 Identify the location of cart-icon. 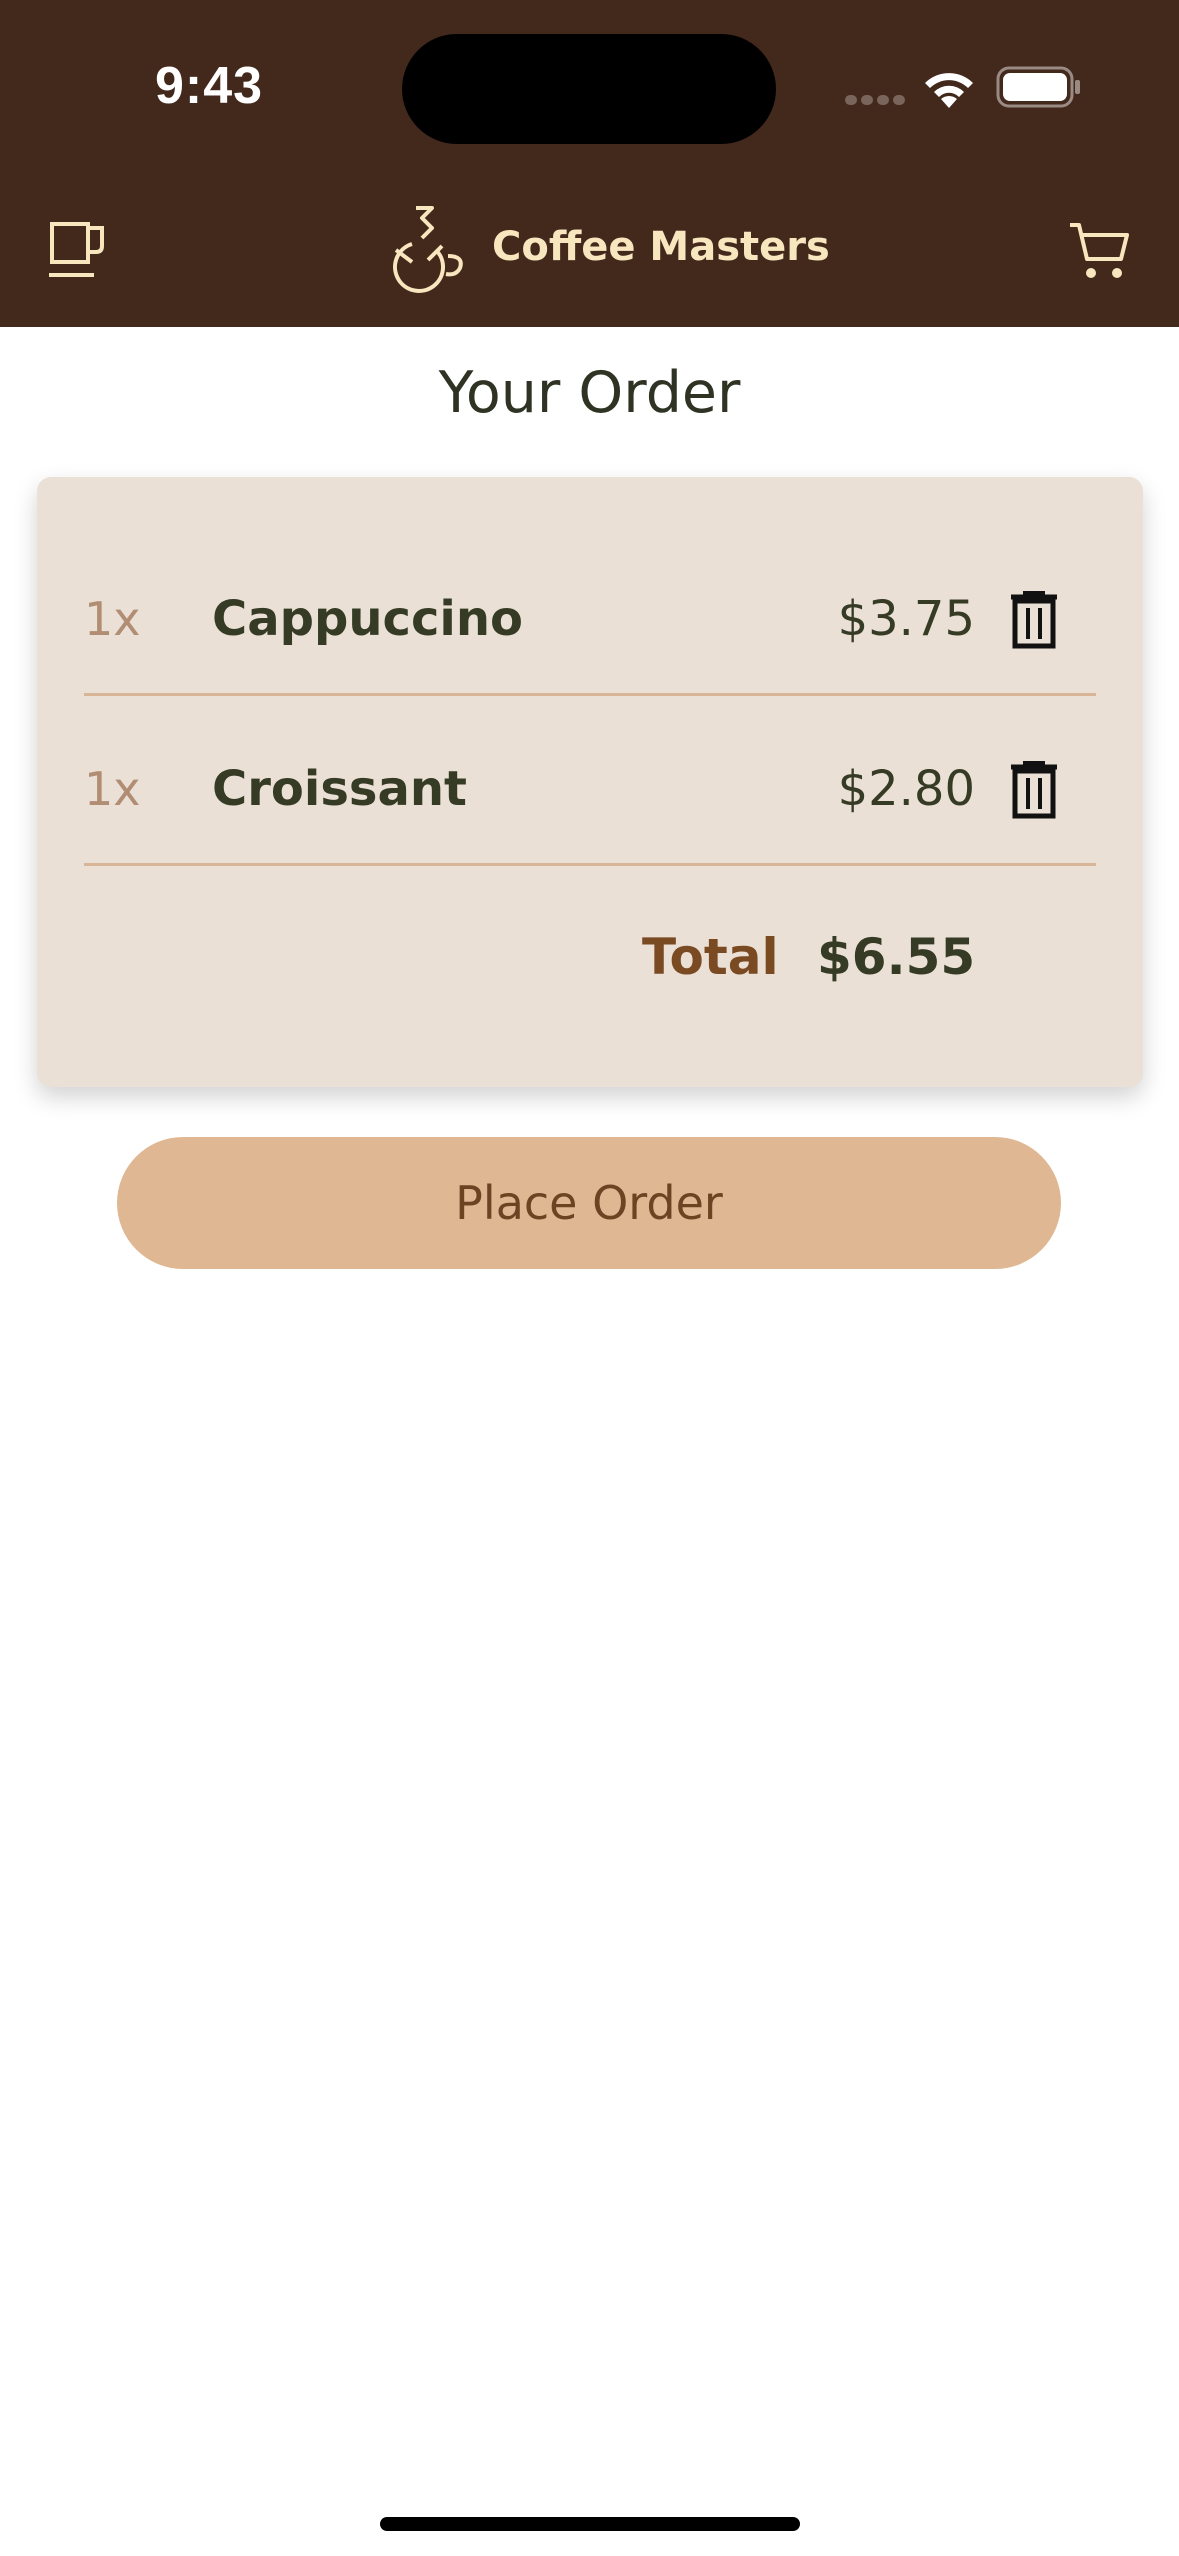
(1100, 251).